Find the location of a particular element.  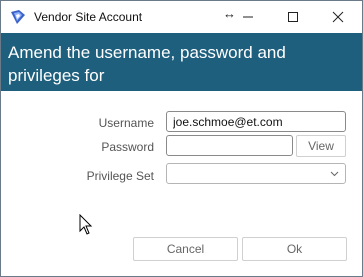

password-label: Password is located at coordinates (127, 147).